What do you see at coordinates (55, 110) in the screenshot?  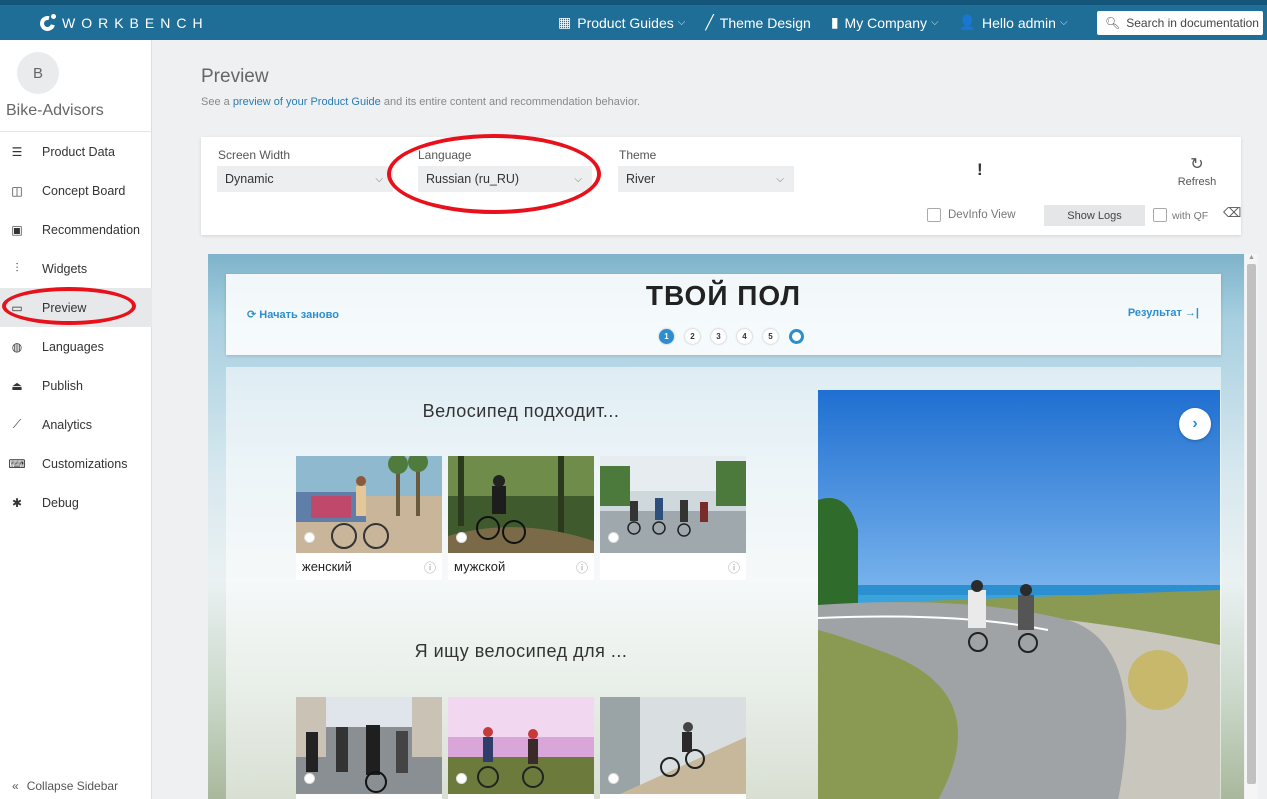 I see `company-name: Bike-Advisors` at bounding box center [55, 110].